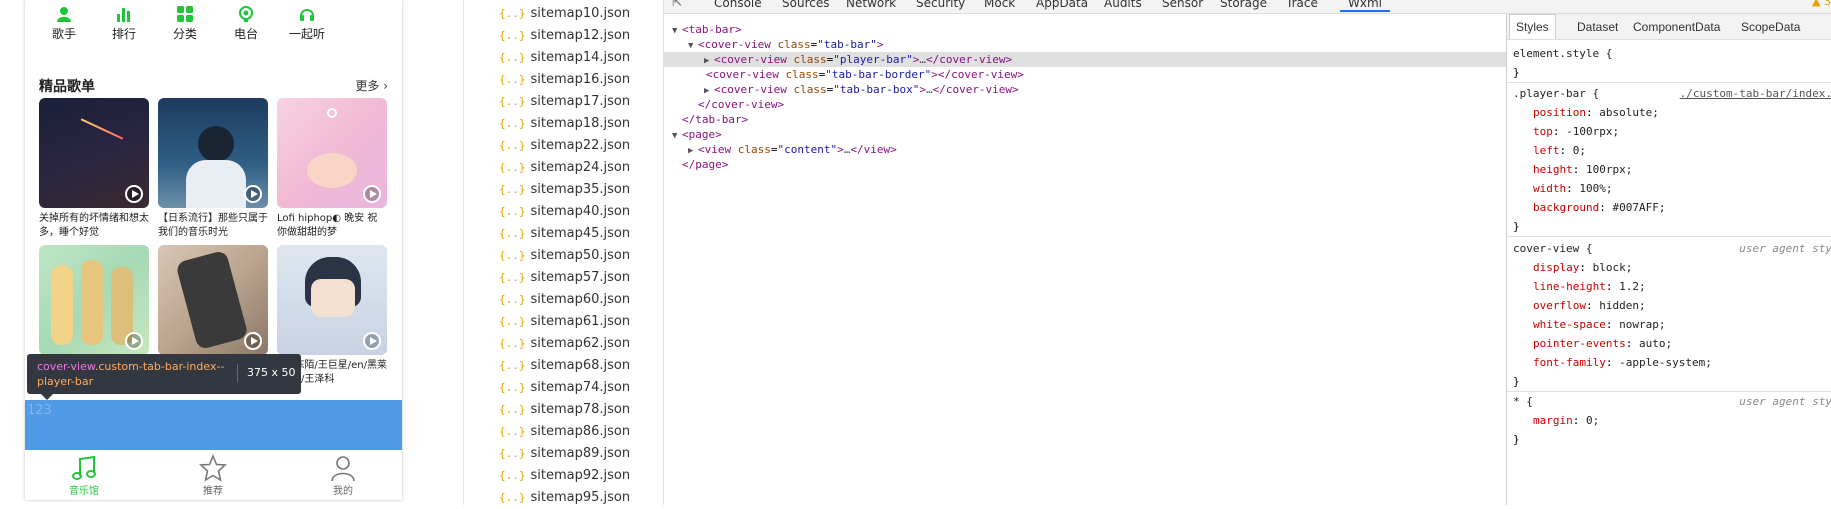 This screenshot has height=509, width=1831. I want to click on tab-styles: Styles, so click(1532, 26).